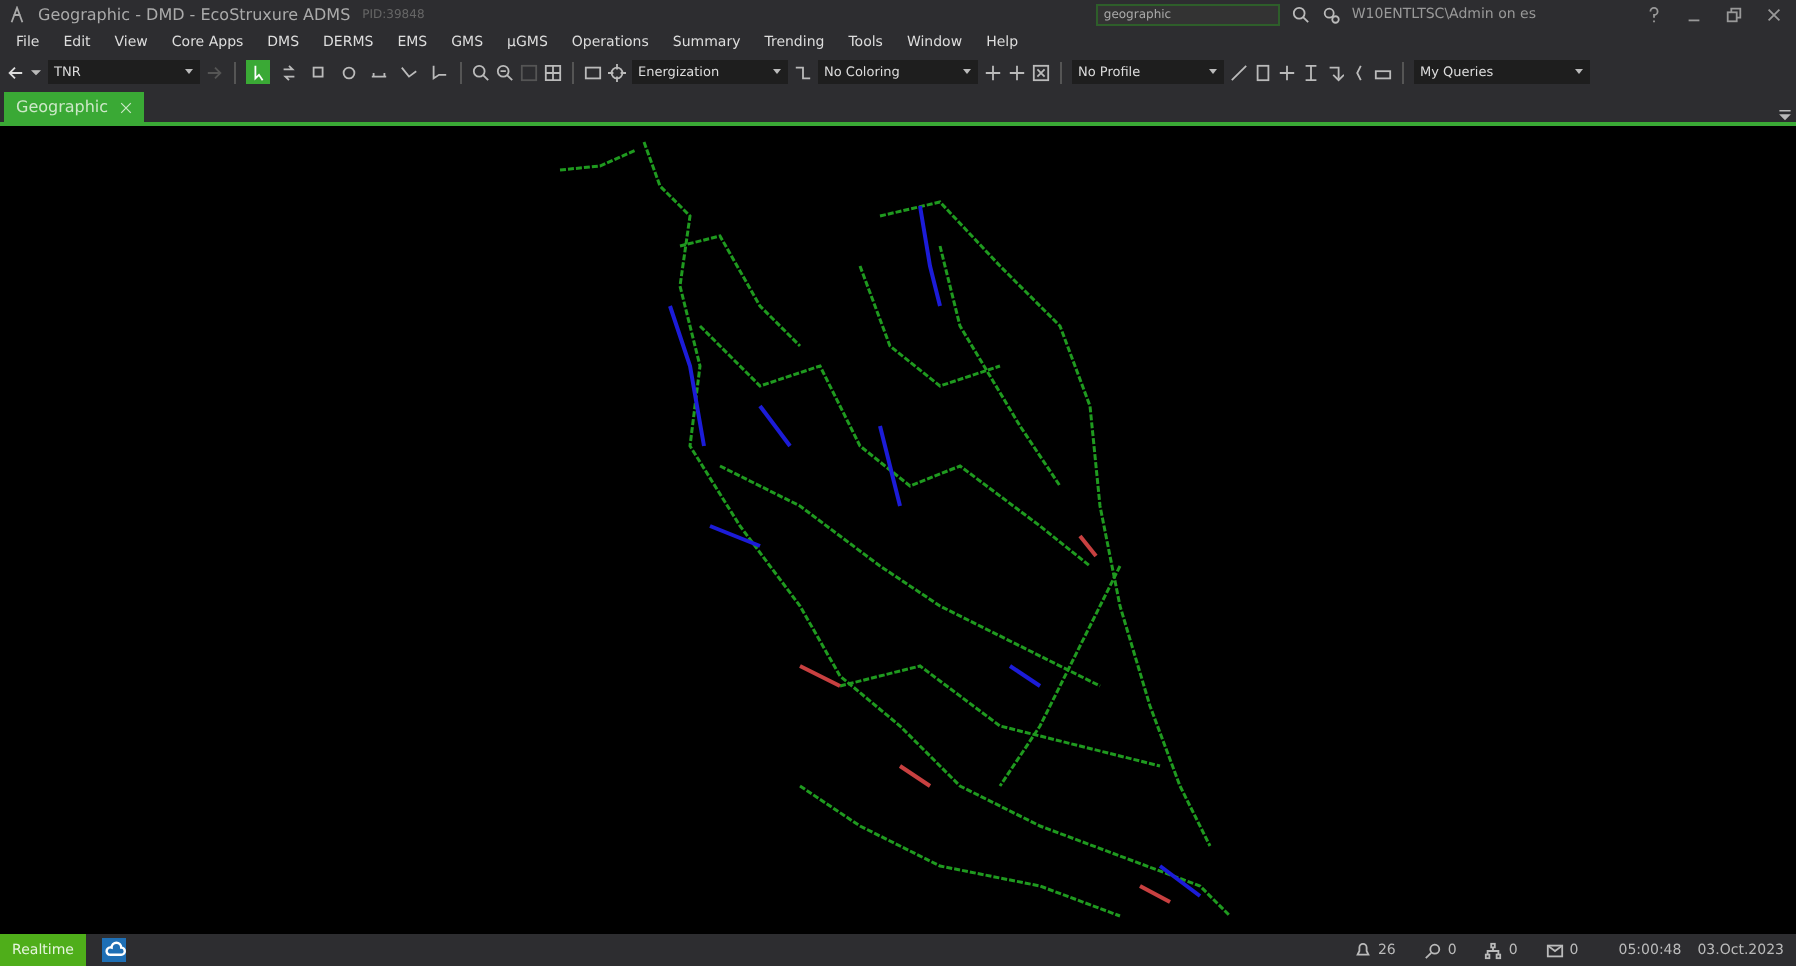 The height and width of the screenshot is (966, 1796). I want to click on cancel-icon, so click(1041, 72).